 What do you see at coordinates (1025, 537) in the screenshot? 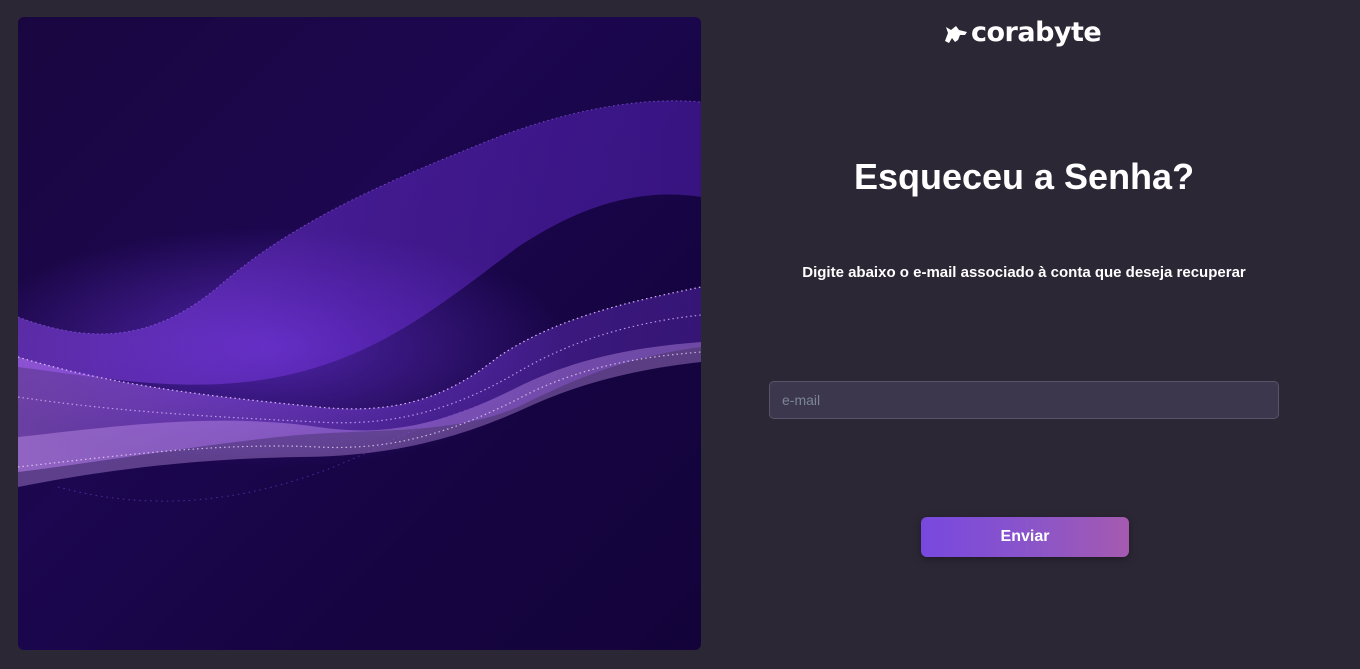
I see `submit-button: Enviar` at bounding box center [1025, 537].